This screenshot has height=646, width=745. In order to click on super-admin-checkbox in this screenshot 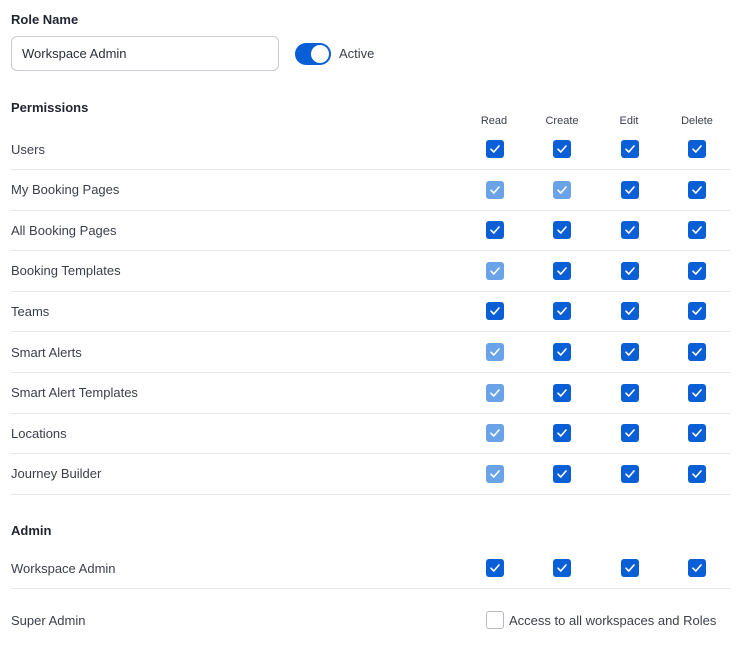, I will do `click(495, 620)`.